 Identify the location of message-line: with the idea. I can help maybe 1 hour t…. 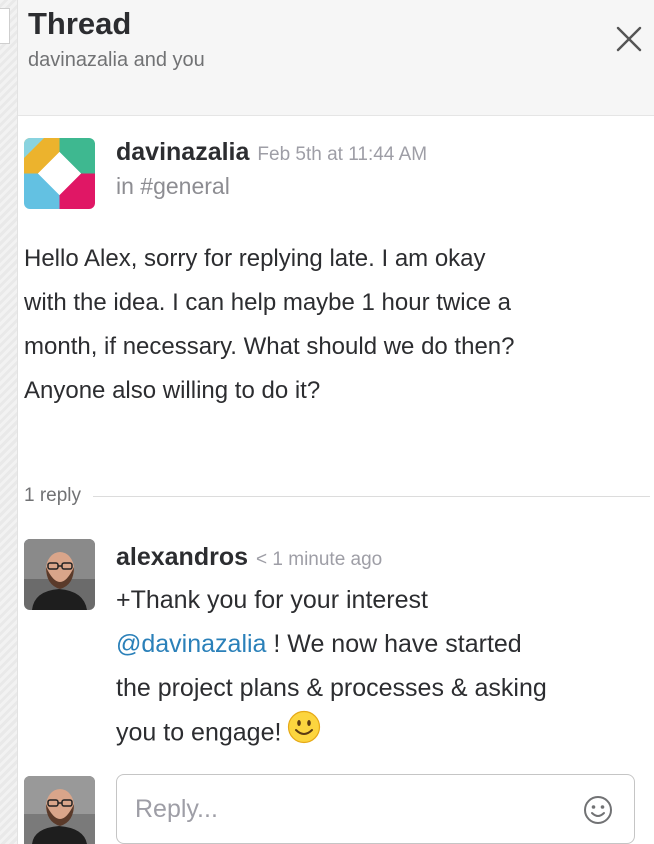
(267, 302).